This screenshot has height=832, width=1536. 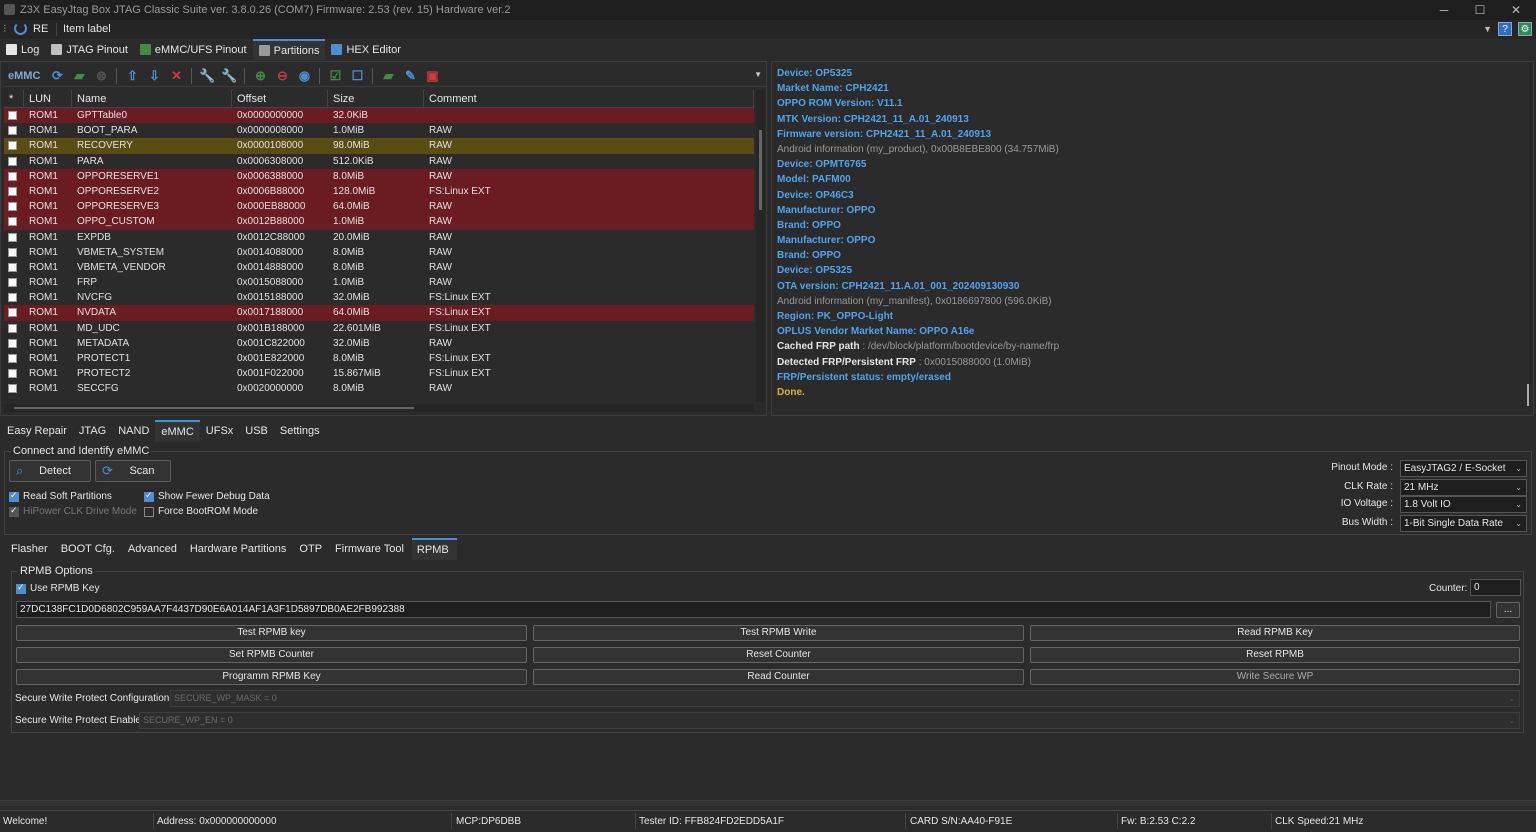 I want to click on help-icon: ?, so click(x=1505, y=29).